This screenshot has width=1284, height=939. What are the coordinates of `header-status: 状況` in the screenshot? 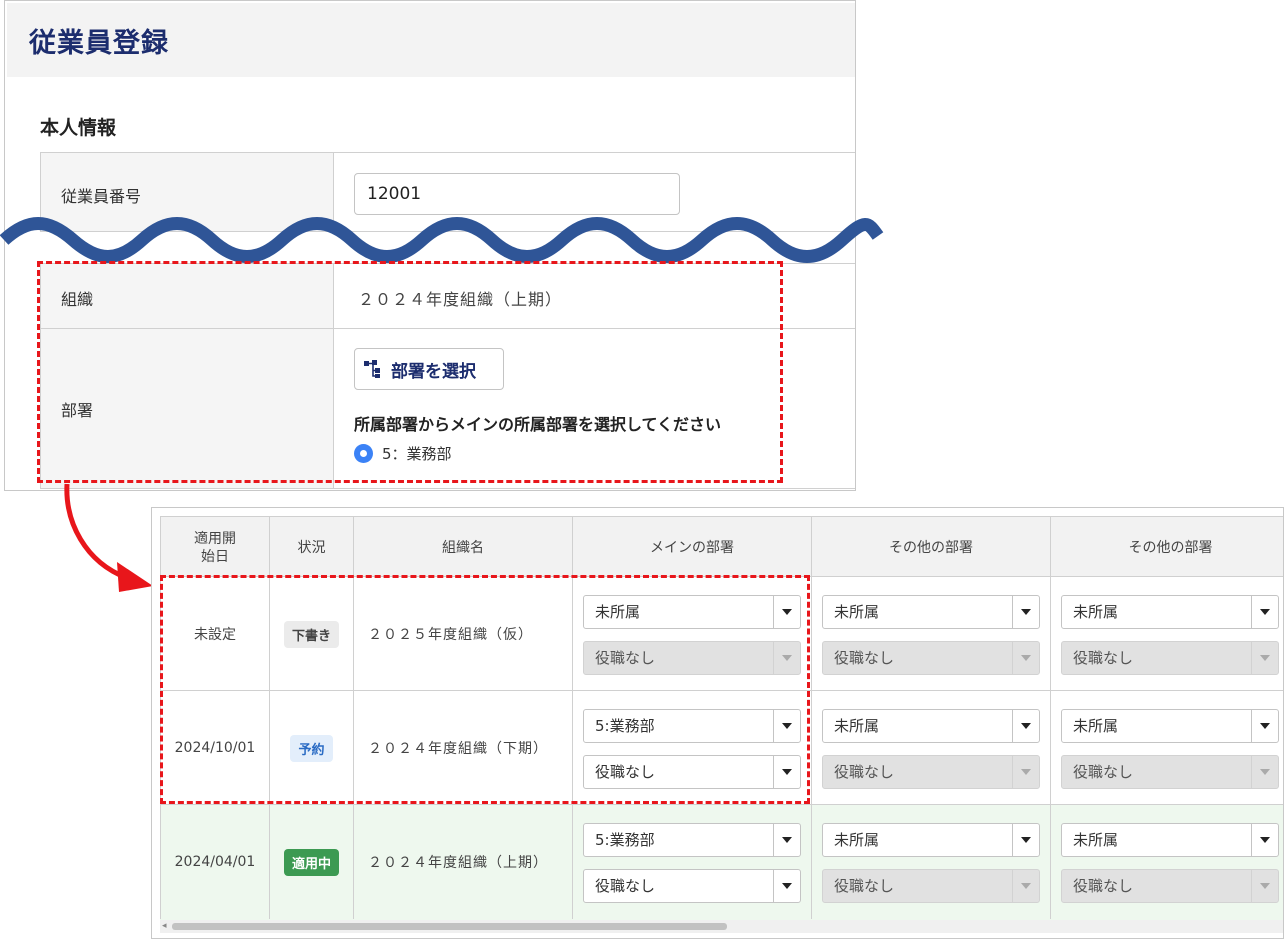 It's located at (311, 547).